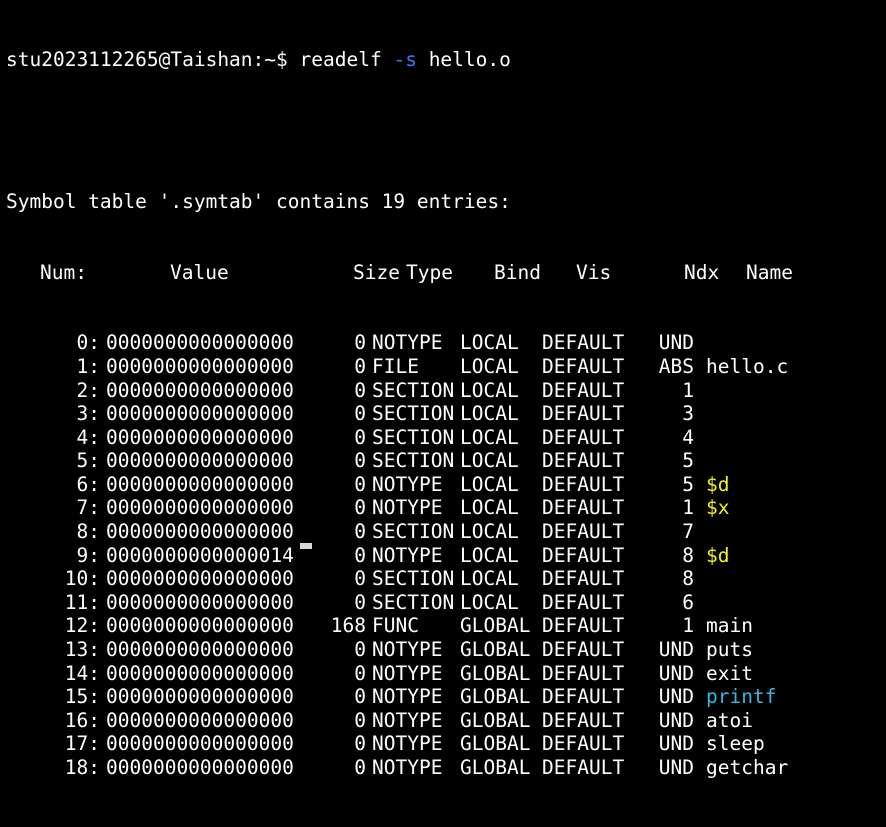  I want to click on row-name: atoi, so click(729, 720).